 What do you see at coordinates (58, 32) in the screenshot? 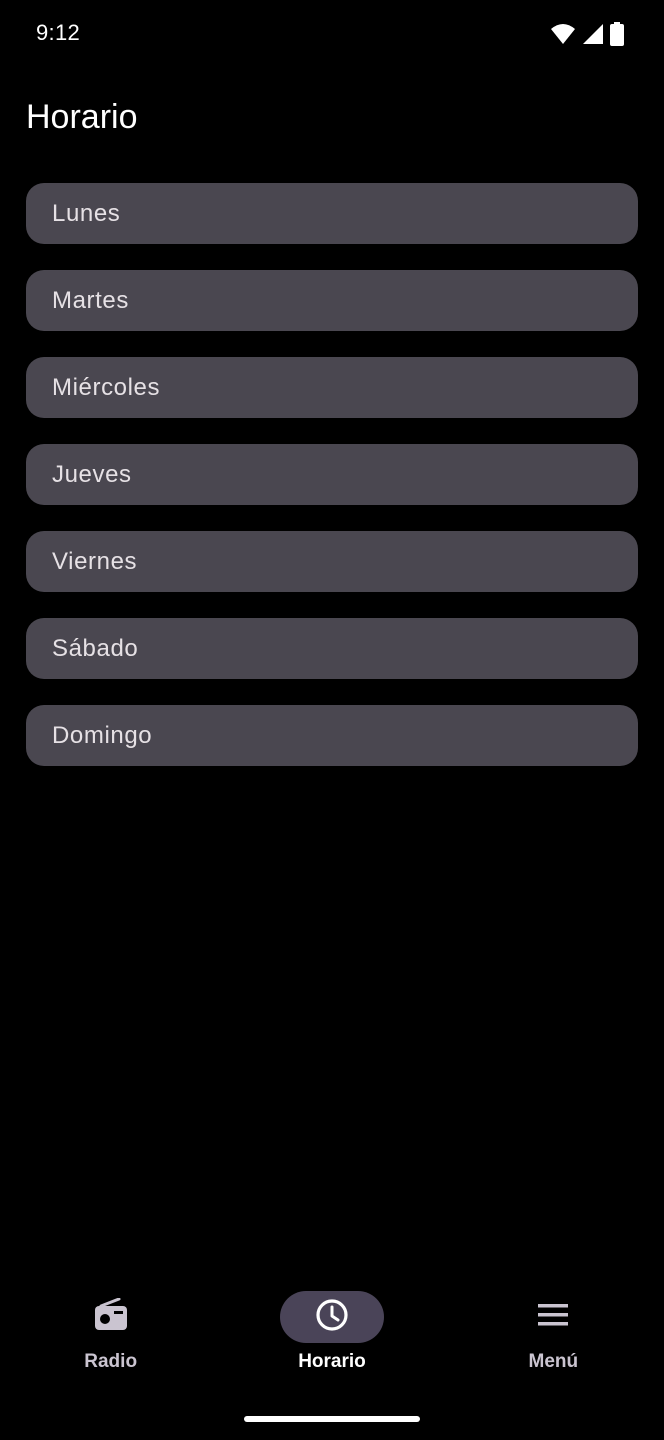
I see `status-time: 9:12` at bounding box center [58, 32].